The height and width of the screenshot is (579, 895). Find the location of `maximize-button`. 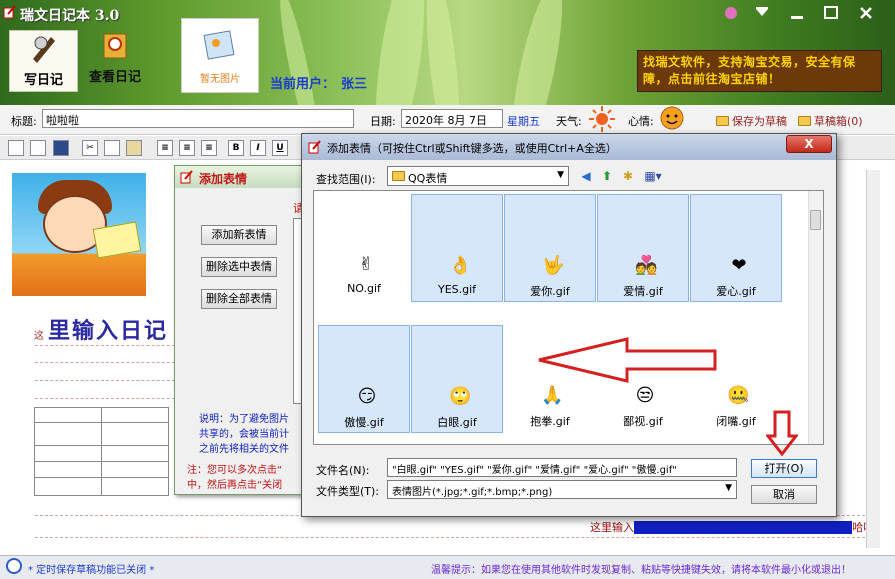

maximize-button is located at coordinates (830, 13).